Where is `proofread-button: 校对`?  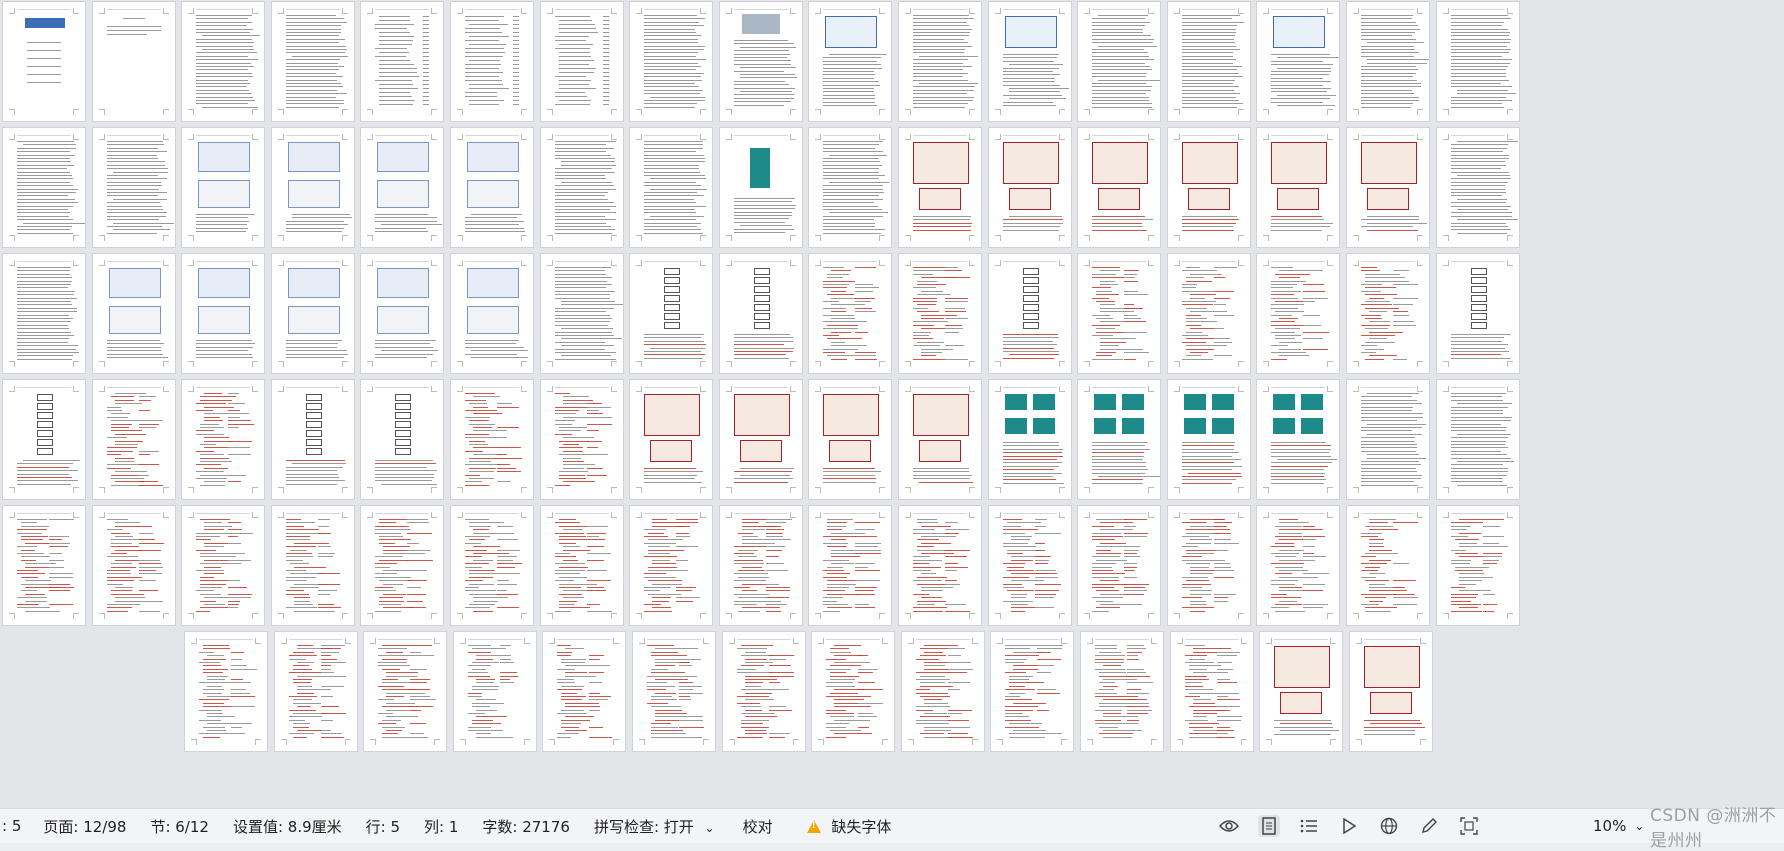
proofread-button: 校对 is located at coordinates (758, 826).